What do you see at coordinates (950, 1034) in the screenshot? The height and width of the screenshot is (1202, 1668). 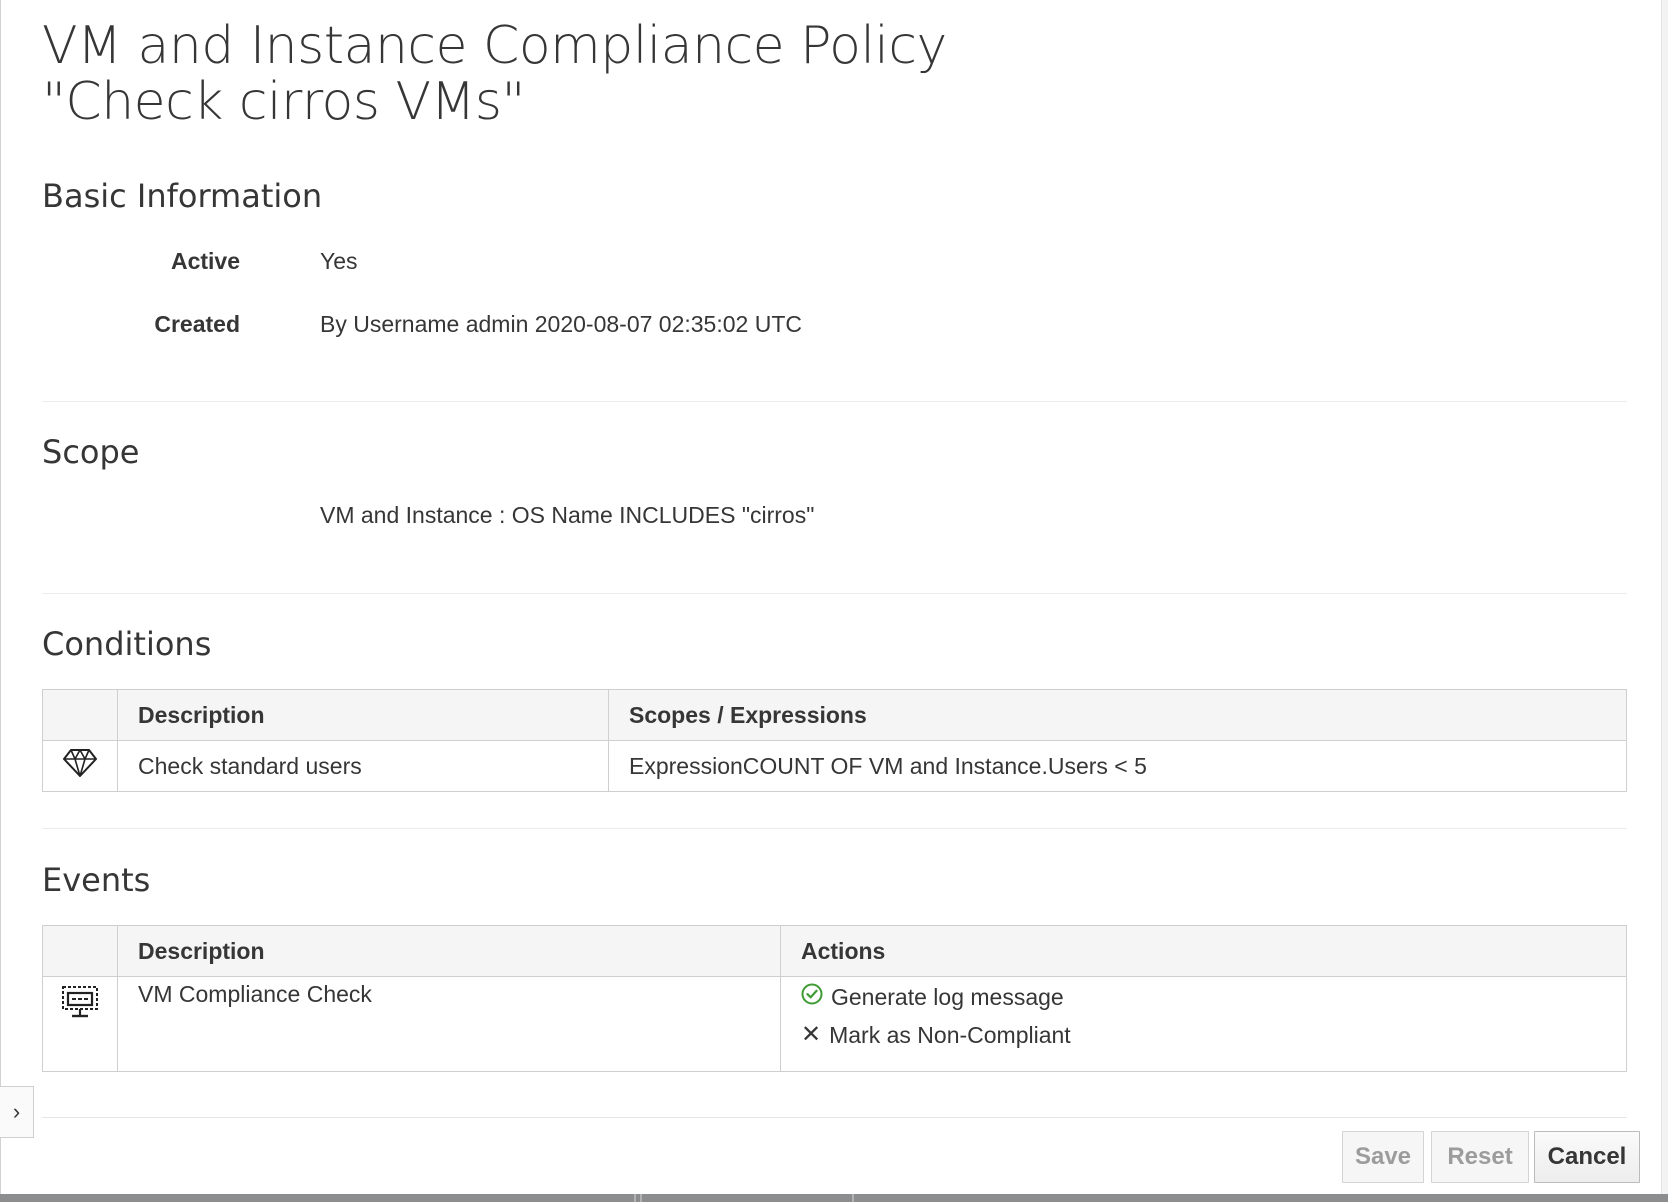 I see `action-label: Mark as Non-Compliant` at bounding box center [950, 1034].